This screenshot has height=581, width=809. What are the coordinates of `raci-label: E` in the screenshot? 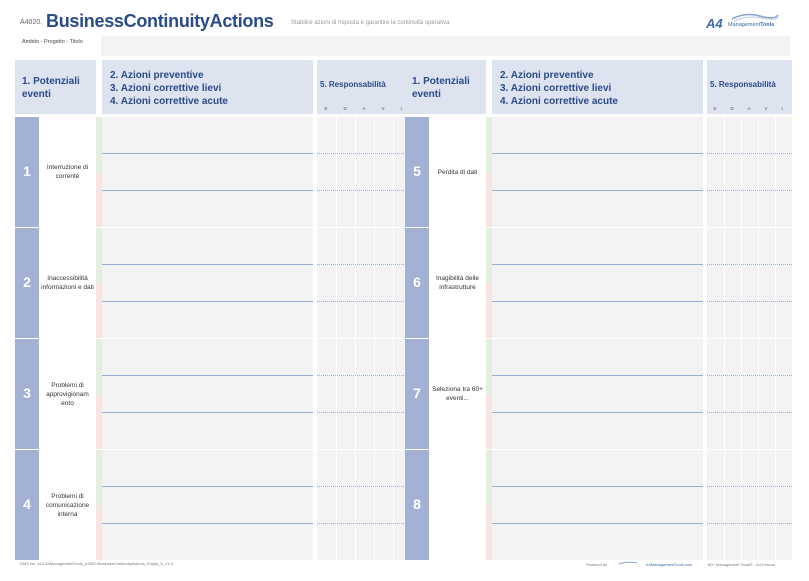 It's located at (326, 108).